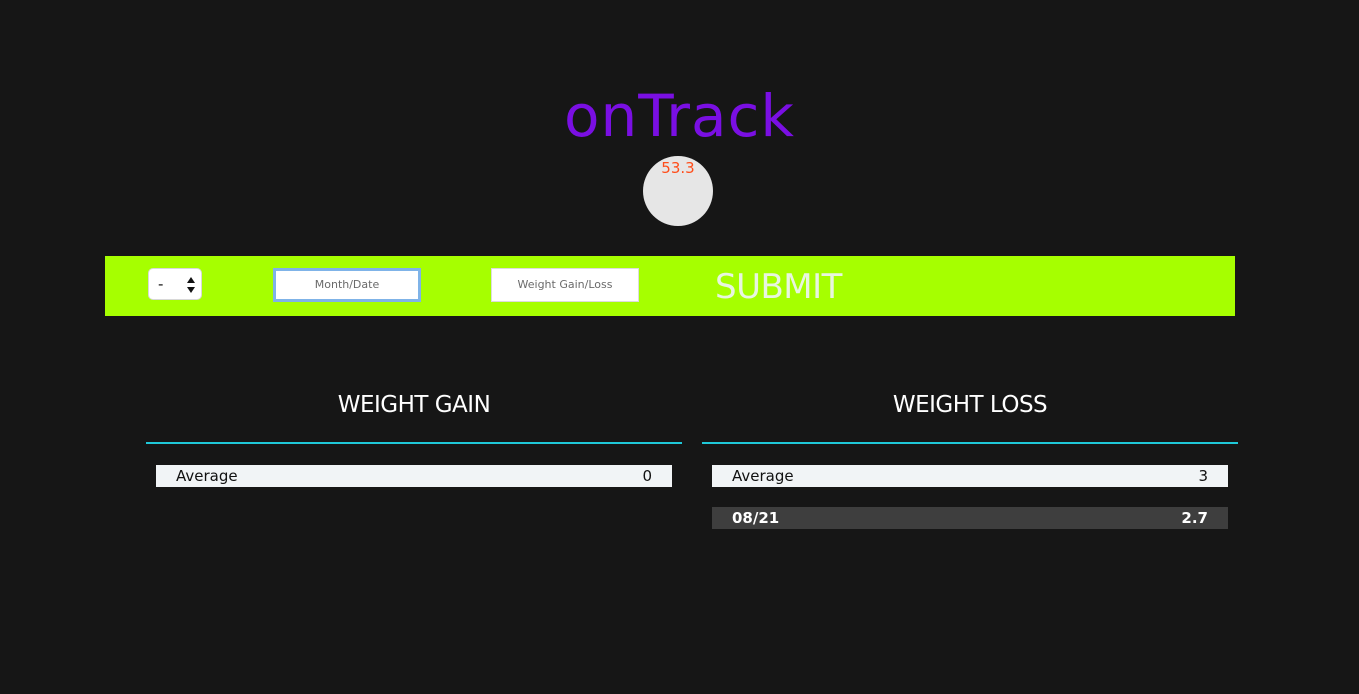 The height and width of the screenshot is (694, 1359). What do you see at coordinates (970, 443) in the screenshot?
I see `weight-loss-divider` at bounding box center [970, 443].